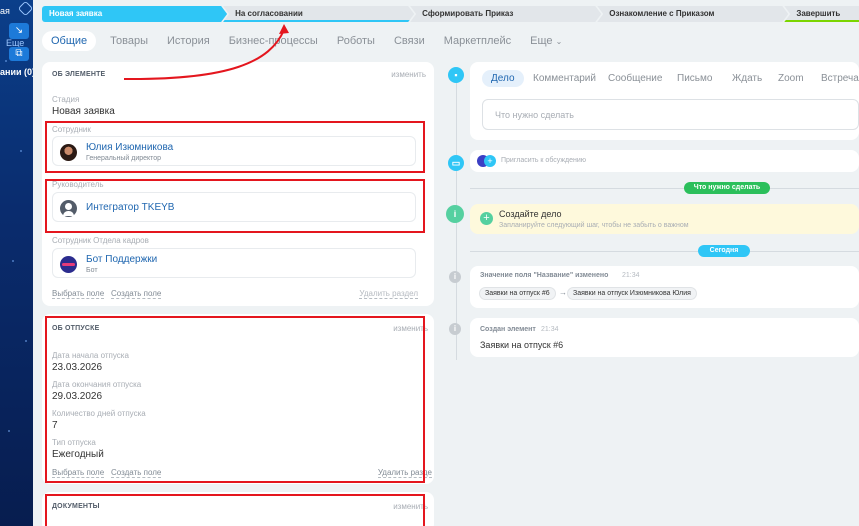 The image size is (859, 526). What do you see at coordinates (563, 292) in the screenshot?
I see `arrow-right-icon: →` at bounding box center [563, 292].